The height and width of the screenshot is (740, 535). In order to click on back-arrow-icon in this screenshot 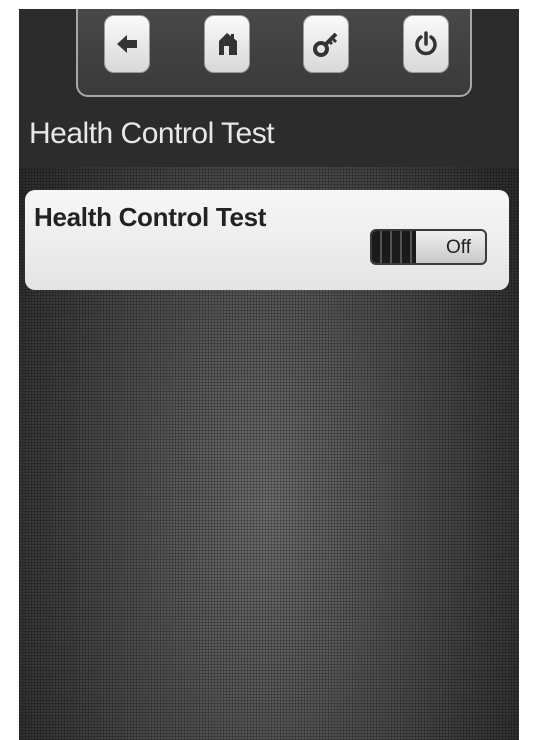, I will do `click(127, 44)`.